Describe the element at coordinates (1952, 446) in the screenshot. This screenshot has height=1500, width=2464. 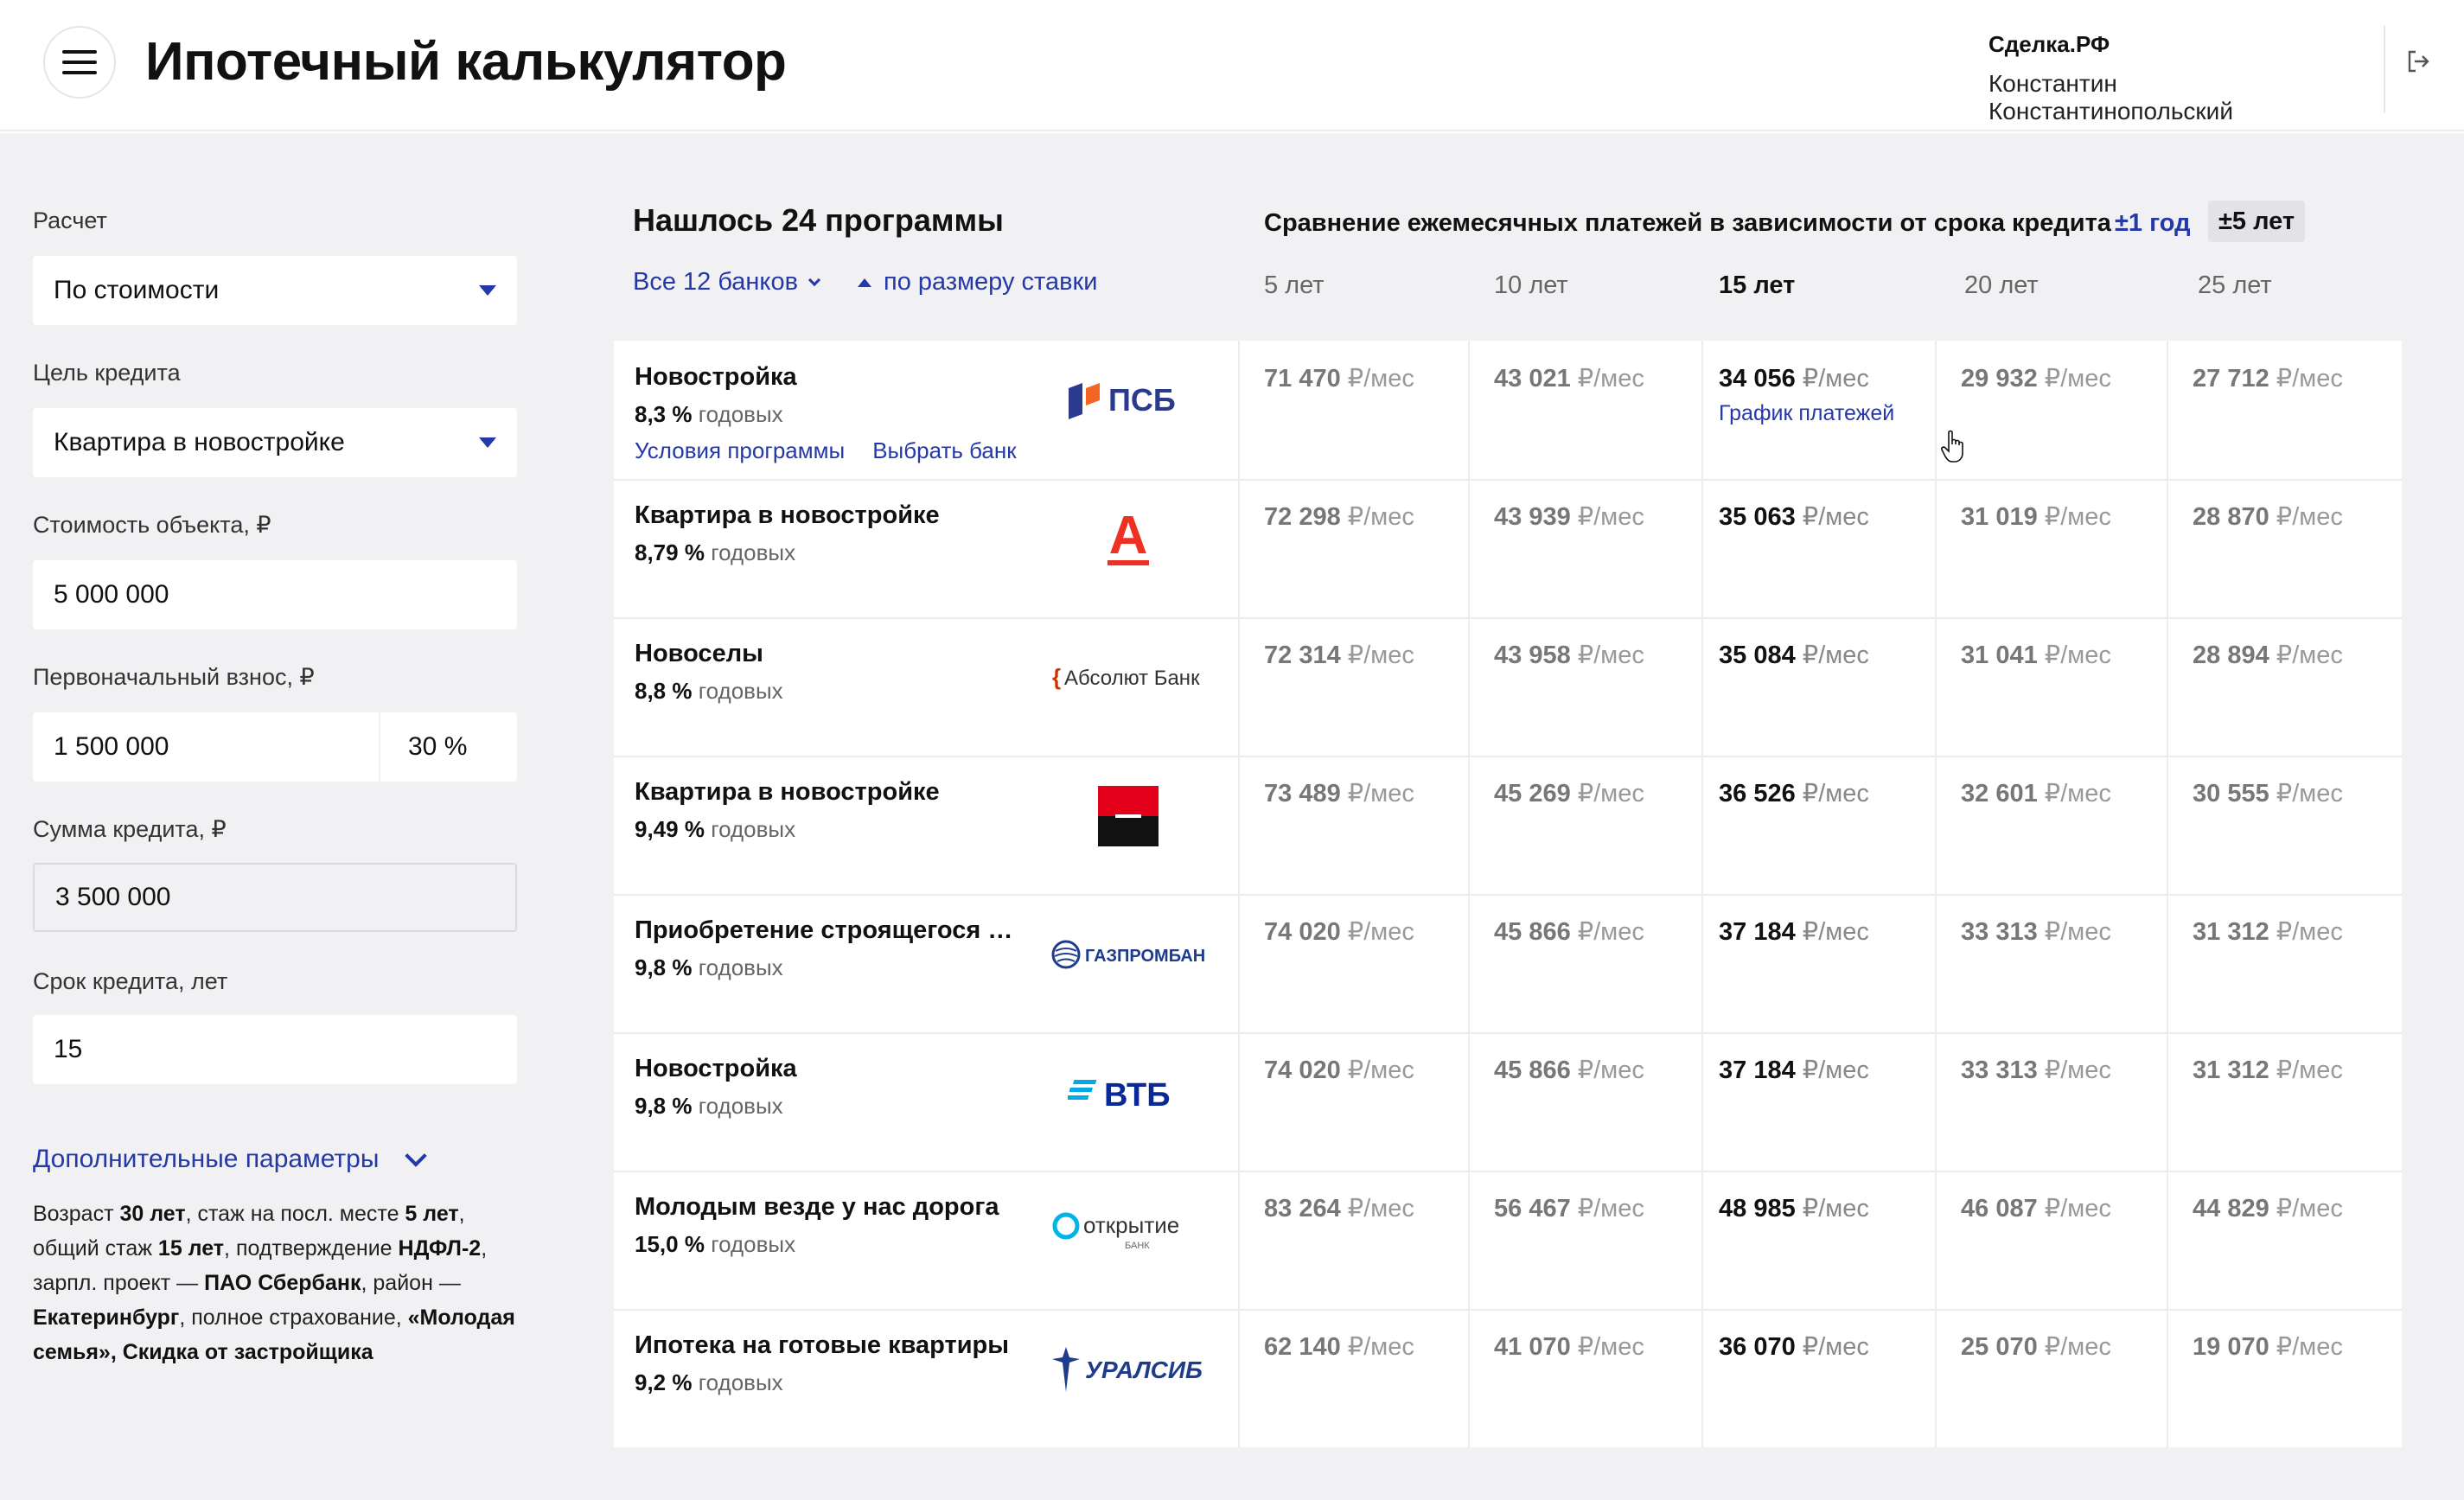
I see `hand-cursor-icon` at that location.